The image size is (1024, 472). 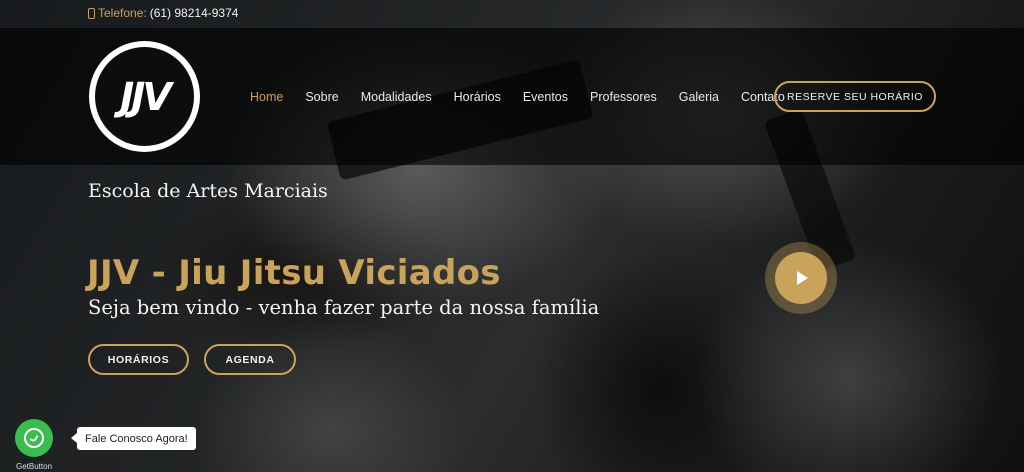 What do you see at coordinates (294, 273) in the screenshot?
I see `hero-title: JJV - Jiu Jitsu Viciados` at bounding box center [294, 273].